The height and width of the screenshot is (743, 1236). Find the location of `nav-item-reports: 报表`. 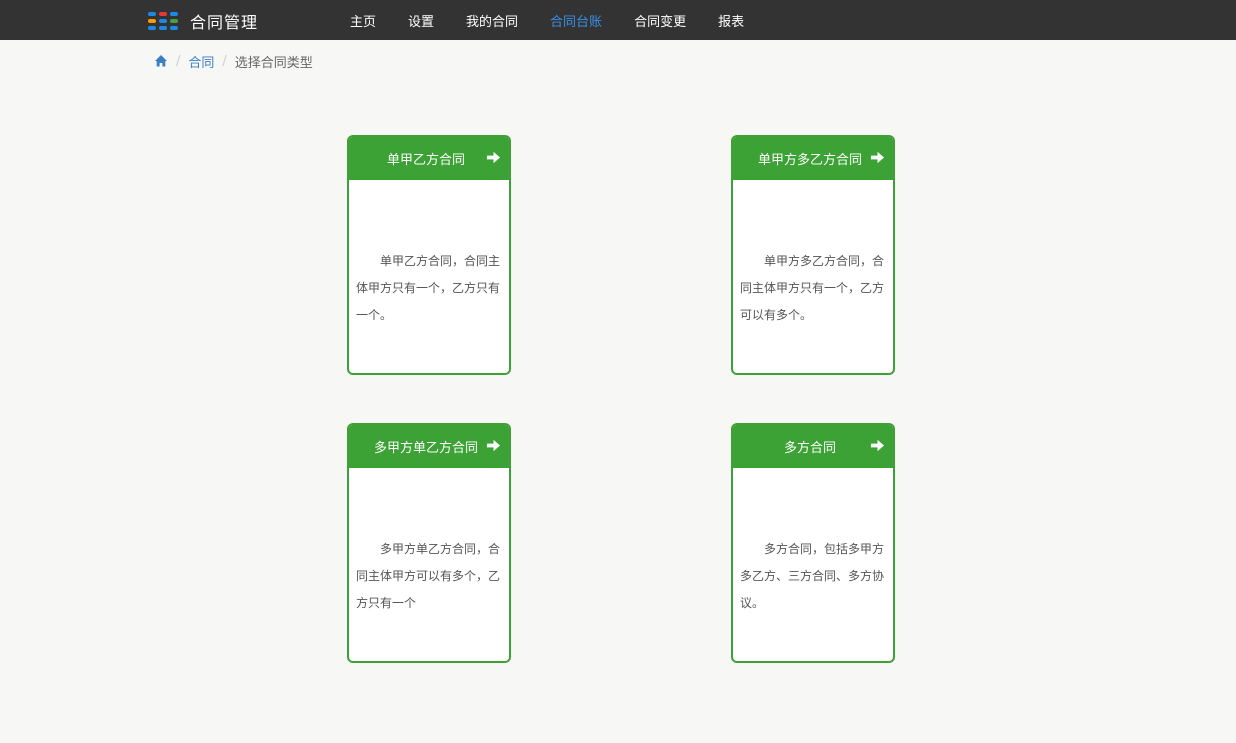

nav-item-reports: 报表 is located at coordinates (731, 20).